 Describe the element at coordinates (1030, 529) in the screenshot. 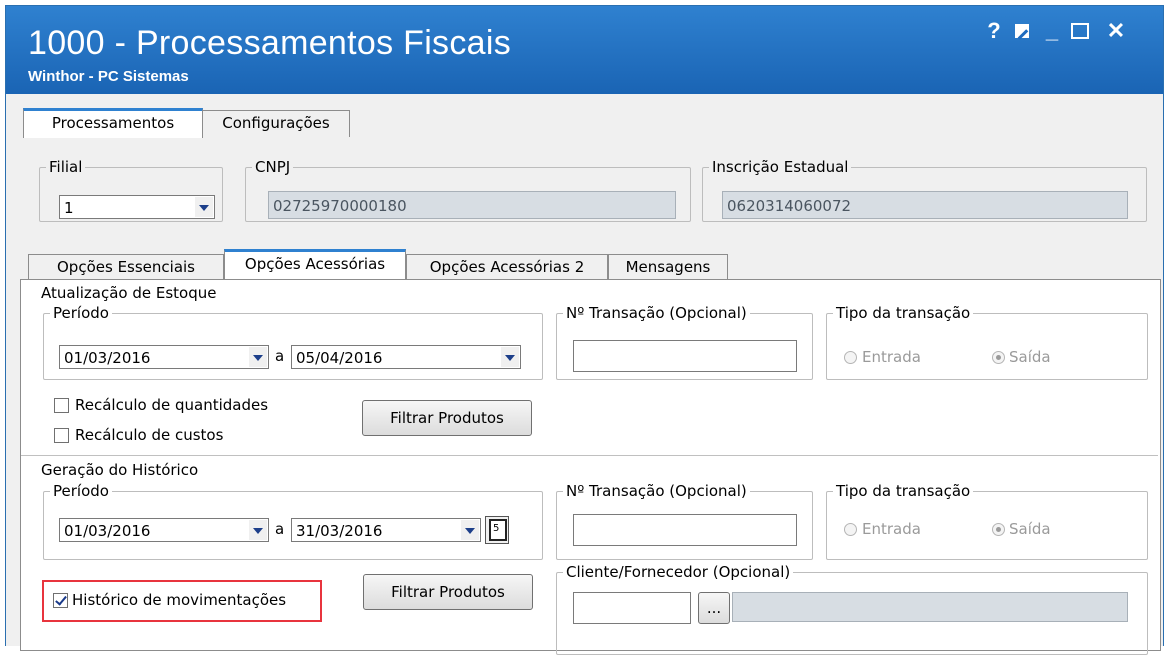

I see `historico-saida-label: Saída` at that location.